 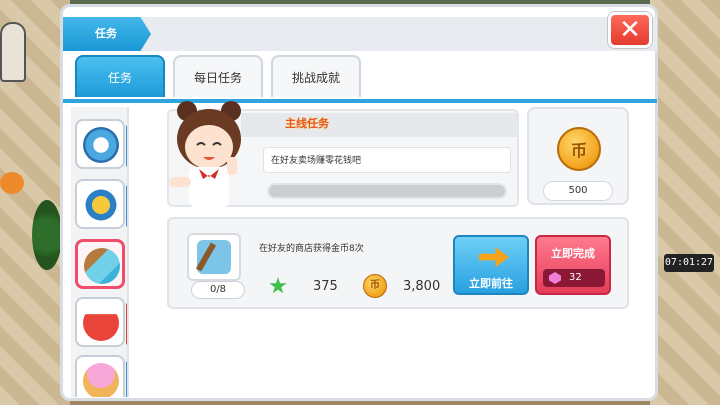 I want to click on gold-reward: 3,800, so click(x=422, y=286).